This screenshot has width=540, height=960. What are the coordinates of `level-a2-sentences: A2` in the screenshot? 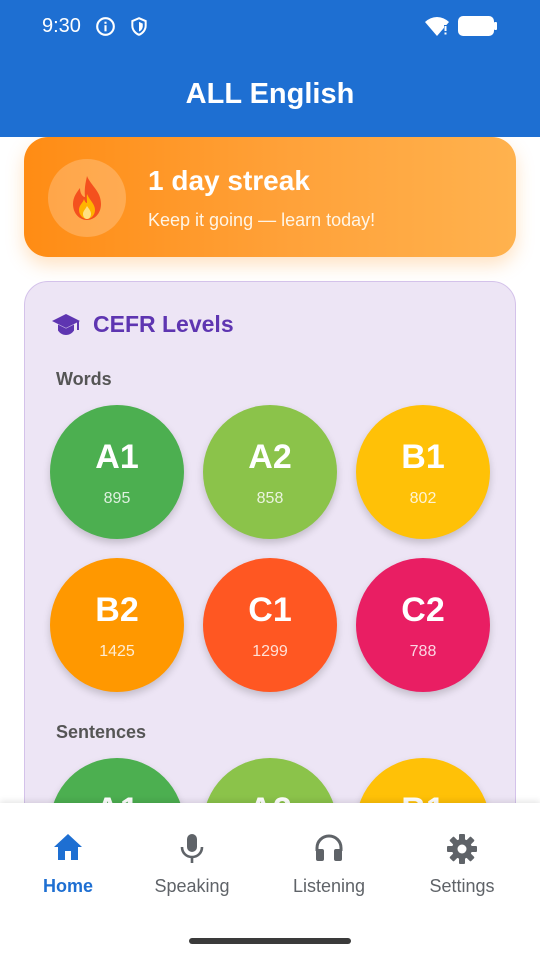 It's located at (270, 780).